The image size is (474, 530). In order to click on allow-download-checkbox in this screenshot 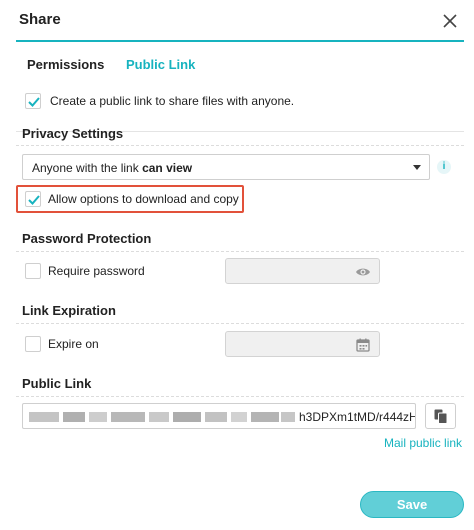, I will do `click(33, 199)`.